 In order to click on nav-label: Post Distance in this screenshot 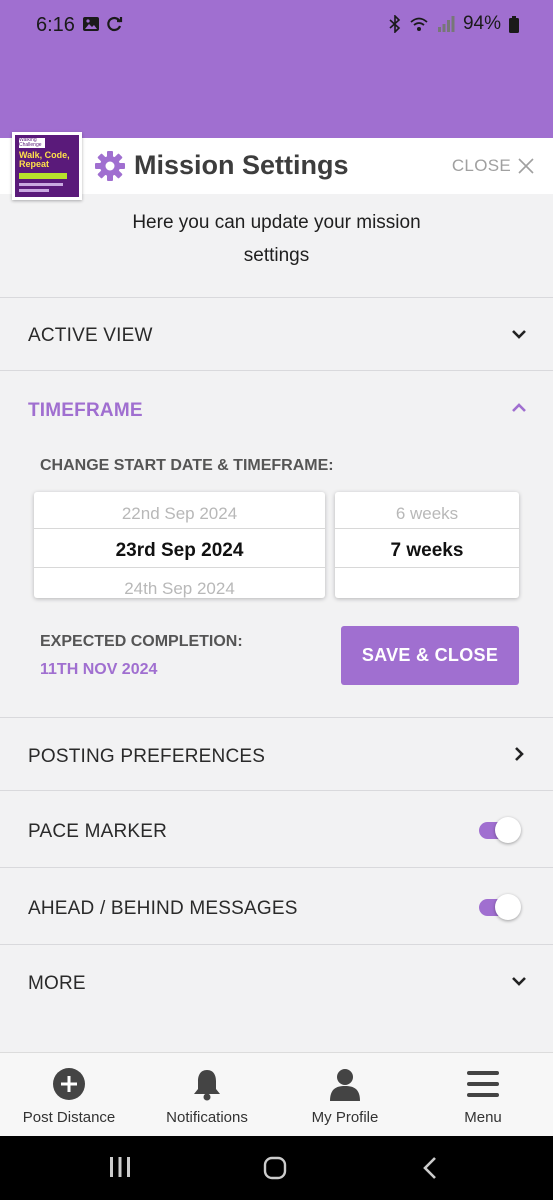, I will do `click(69, 1117)`.